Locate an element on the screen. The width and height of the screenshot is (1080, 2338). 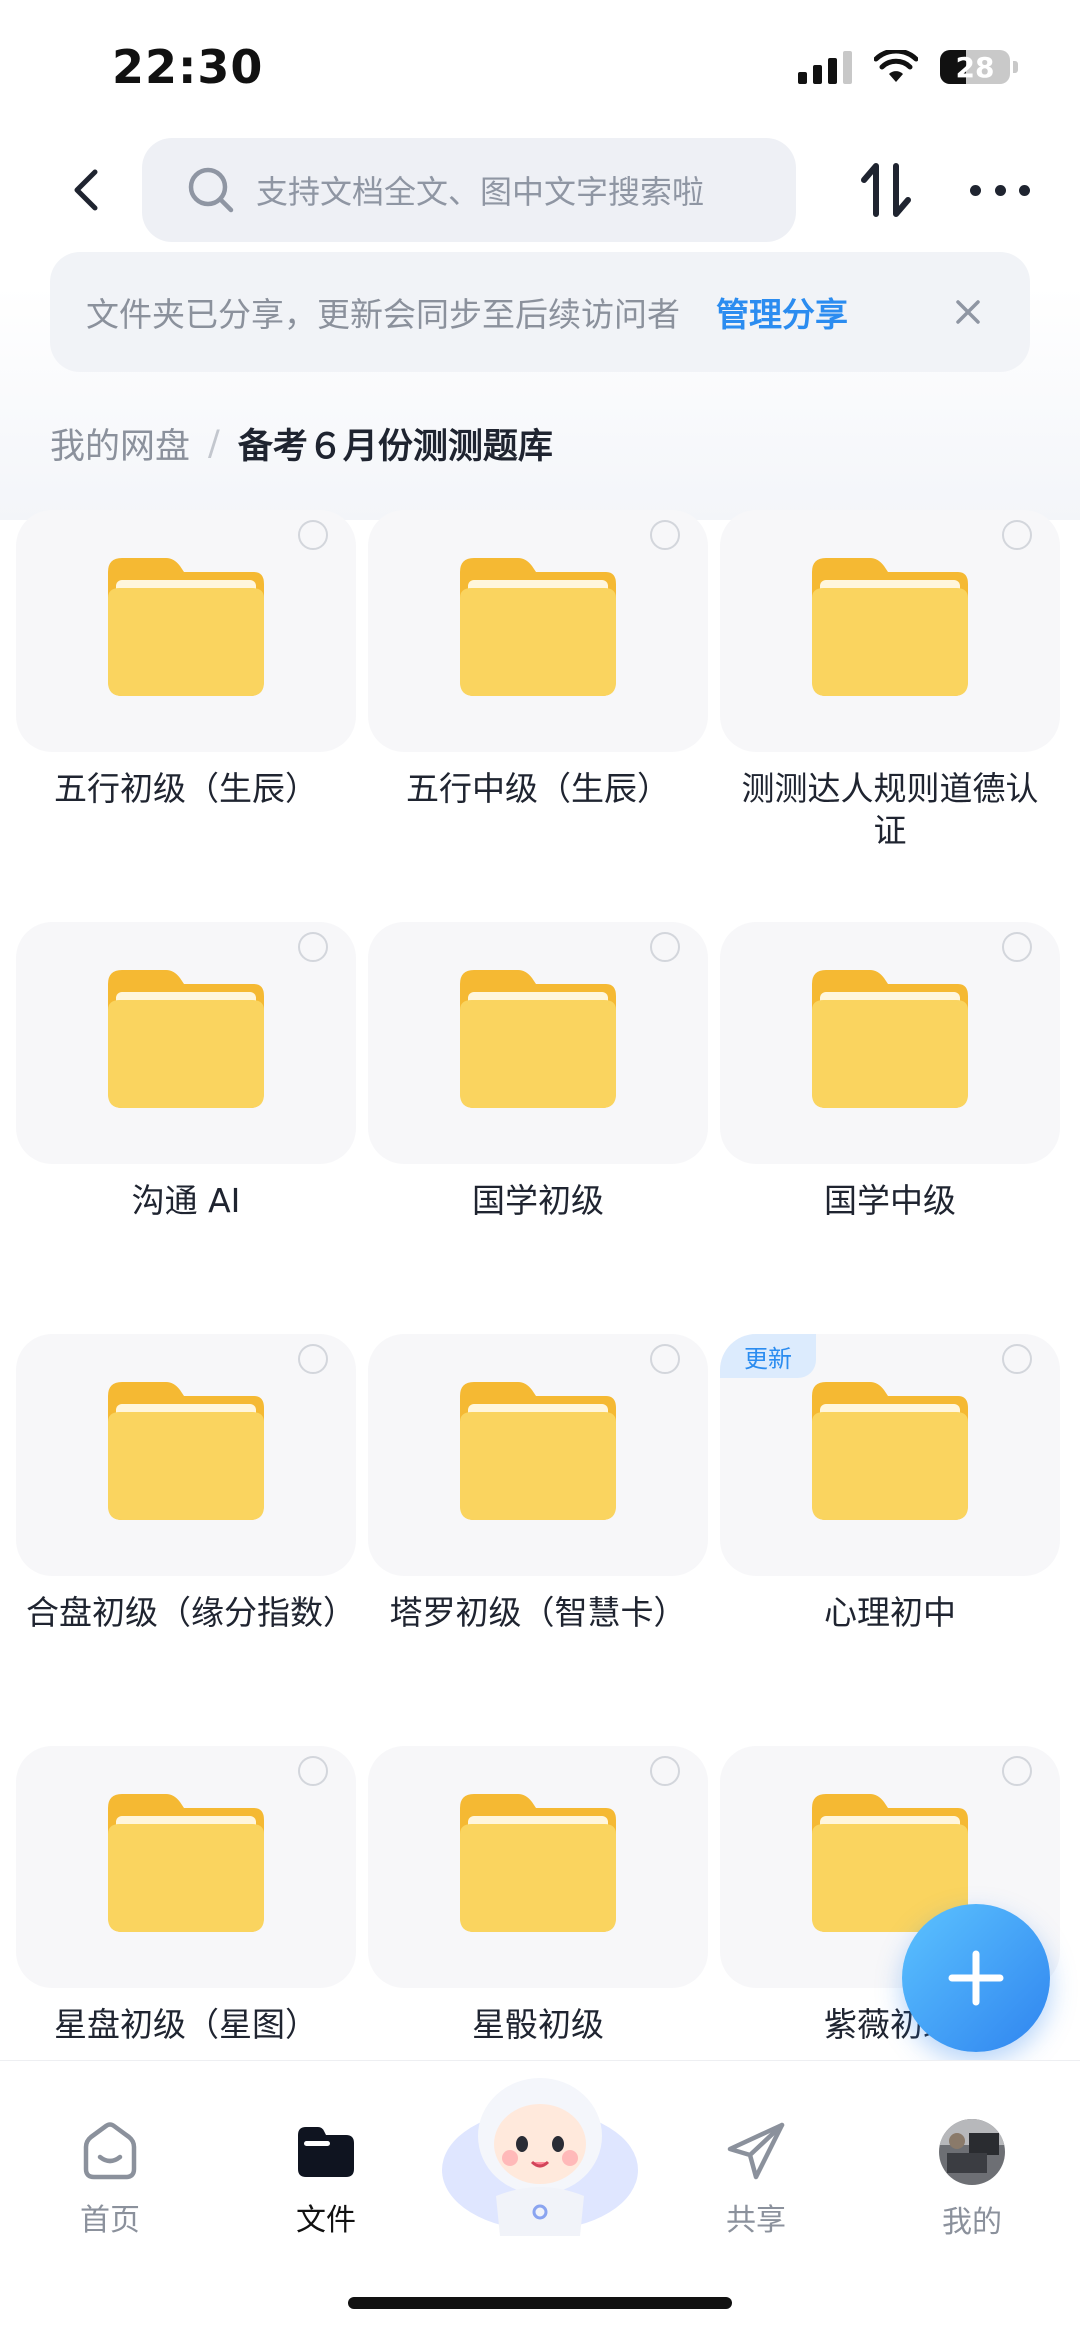
status-time: 22:30 is located at coordinates (188, 67).